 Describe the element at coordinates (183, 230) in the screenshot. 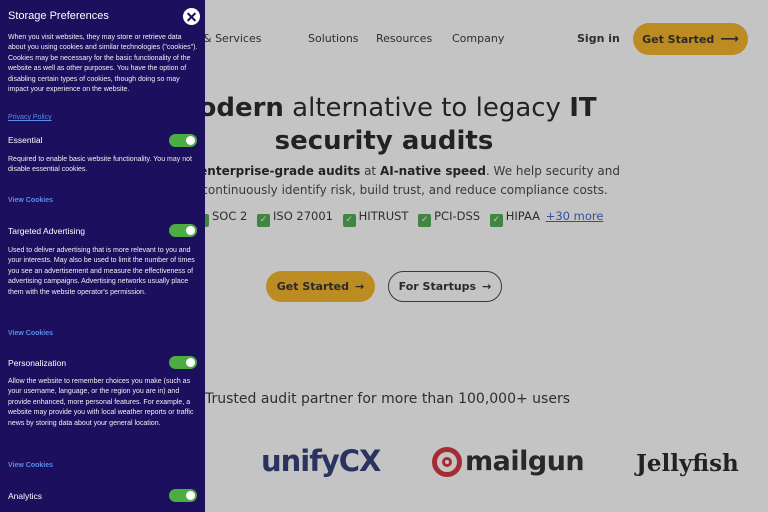

I see `toggle-targeted-advertising` at that location.